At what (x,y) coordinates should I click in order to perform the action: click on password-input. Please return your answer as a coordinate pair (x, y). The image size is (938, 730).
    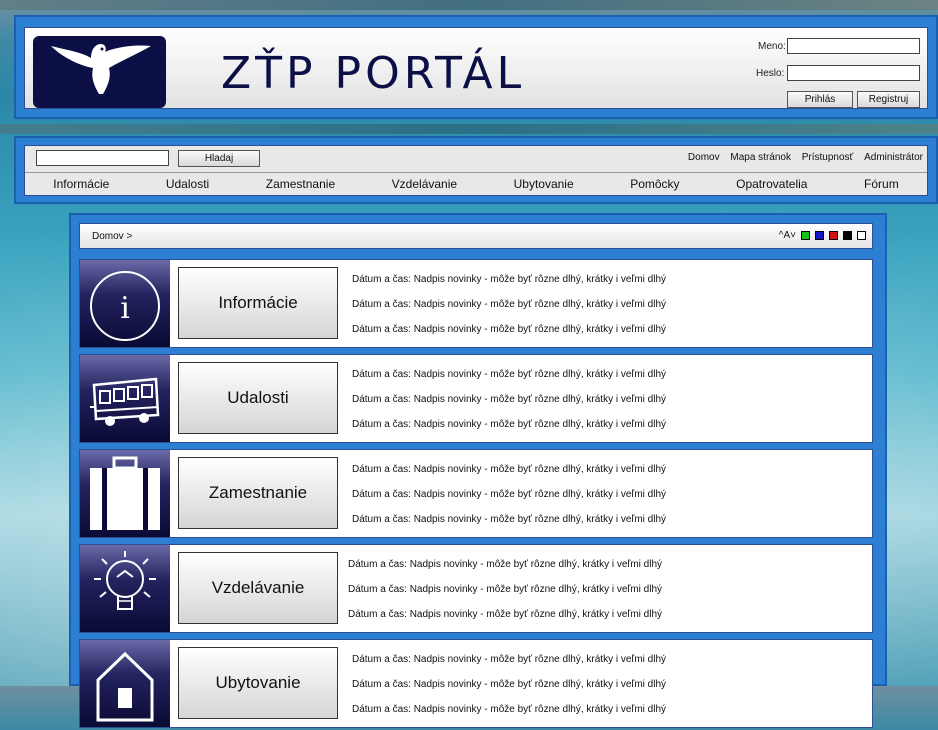
    Looking at the image, I should click on (853, 73).